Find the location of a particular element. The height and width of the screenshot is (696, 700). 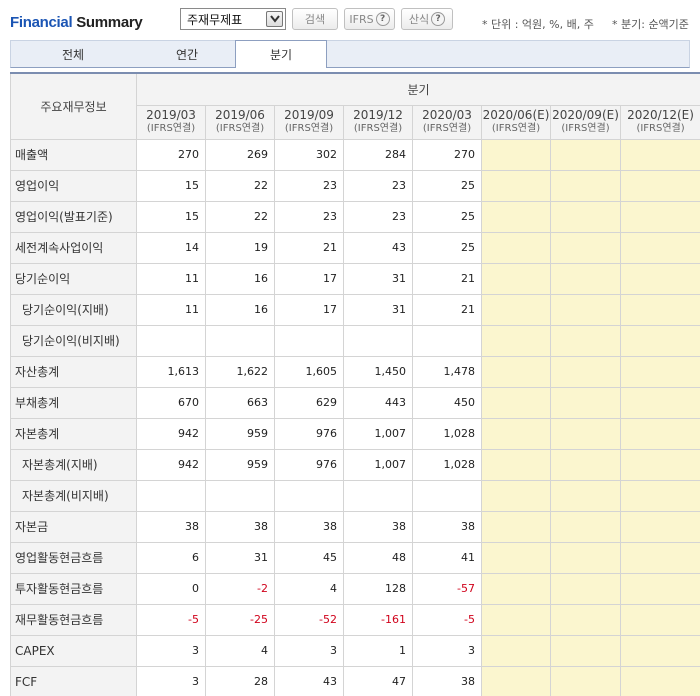

value-cell: 270 is located at coordinates (447, 154).